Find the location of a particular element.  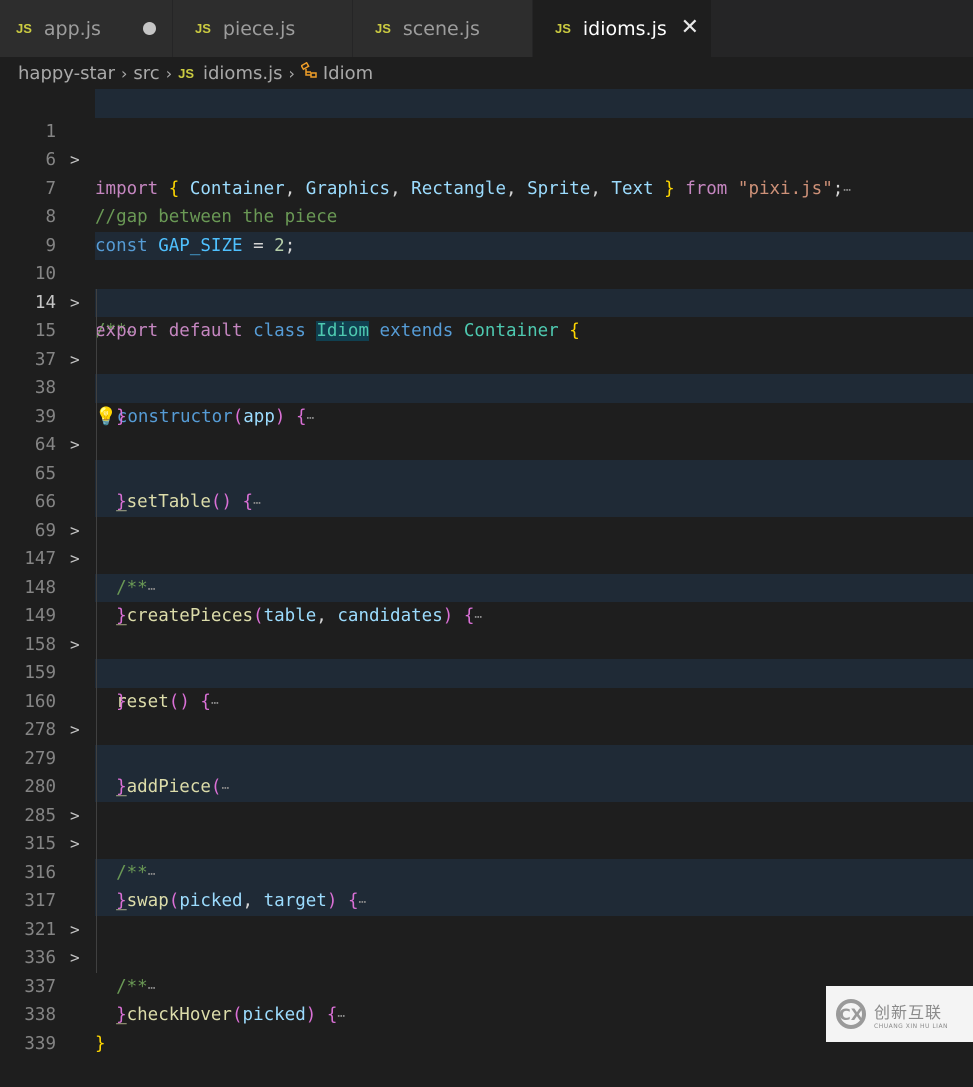

code-line: 160 > _addPiece(⋯ is located at coordinates (486, 728).